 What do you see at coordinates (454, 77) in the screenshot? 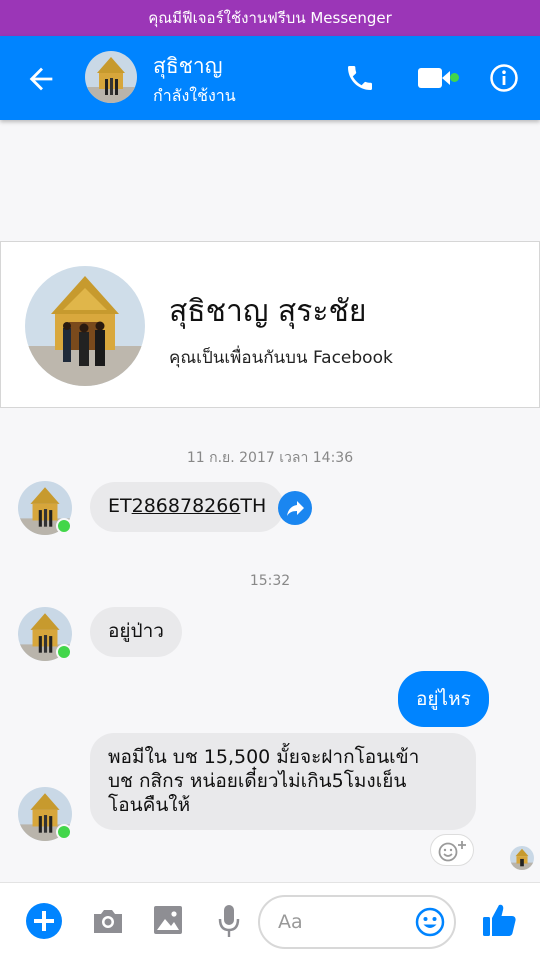
I see `video-available-dot` at bounding box center [454, 77].